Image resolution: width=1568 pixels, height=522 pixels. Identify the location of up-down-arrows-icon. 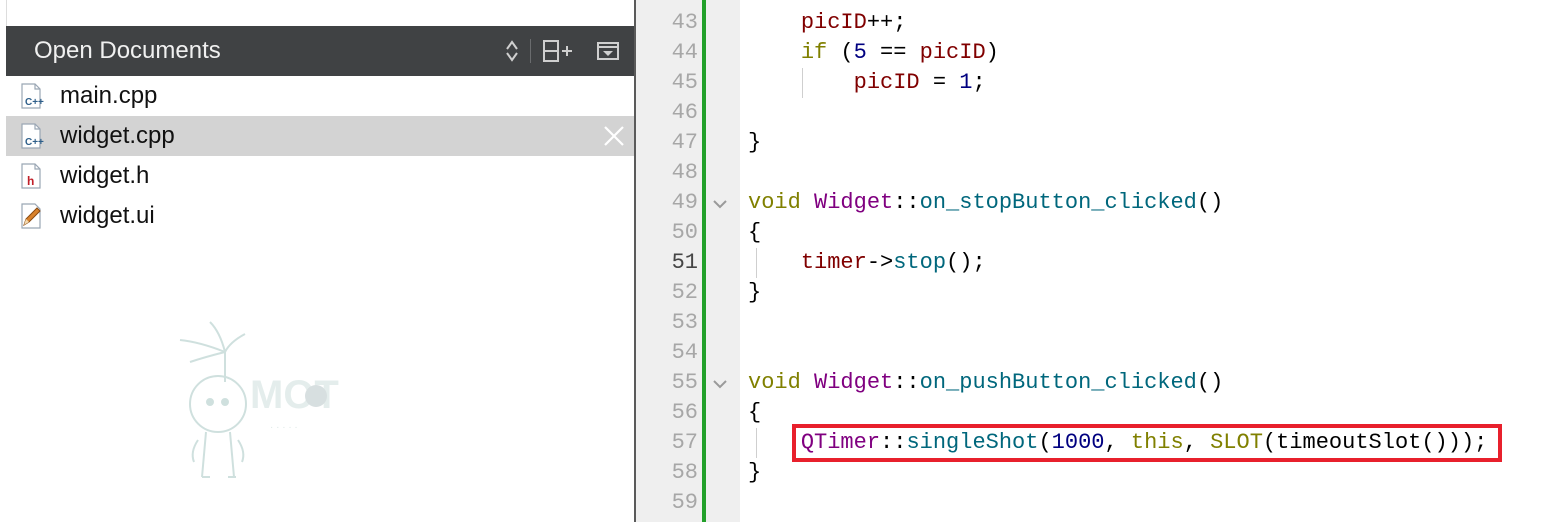
(512, 51).